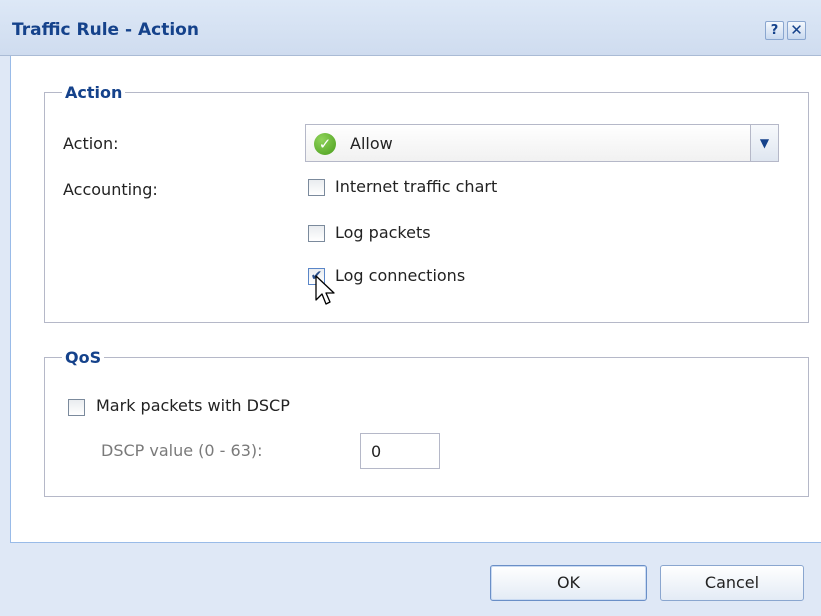  What do you see at coordinates (568, 583) in the screenshot?
I see `ok-button: OK` at bounding box center [568, 583].